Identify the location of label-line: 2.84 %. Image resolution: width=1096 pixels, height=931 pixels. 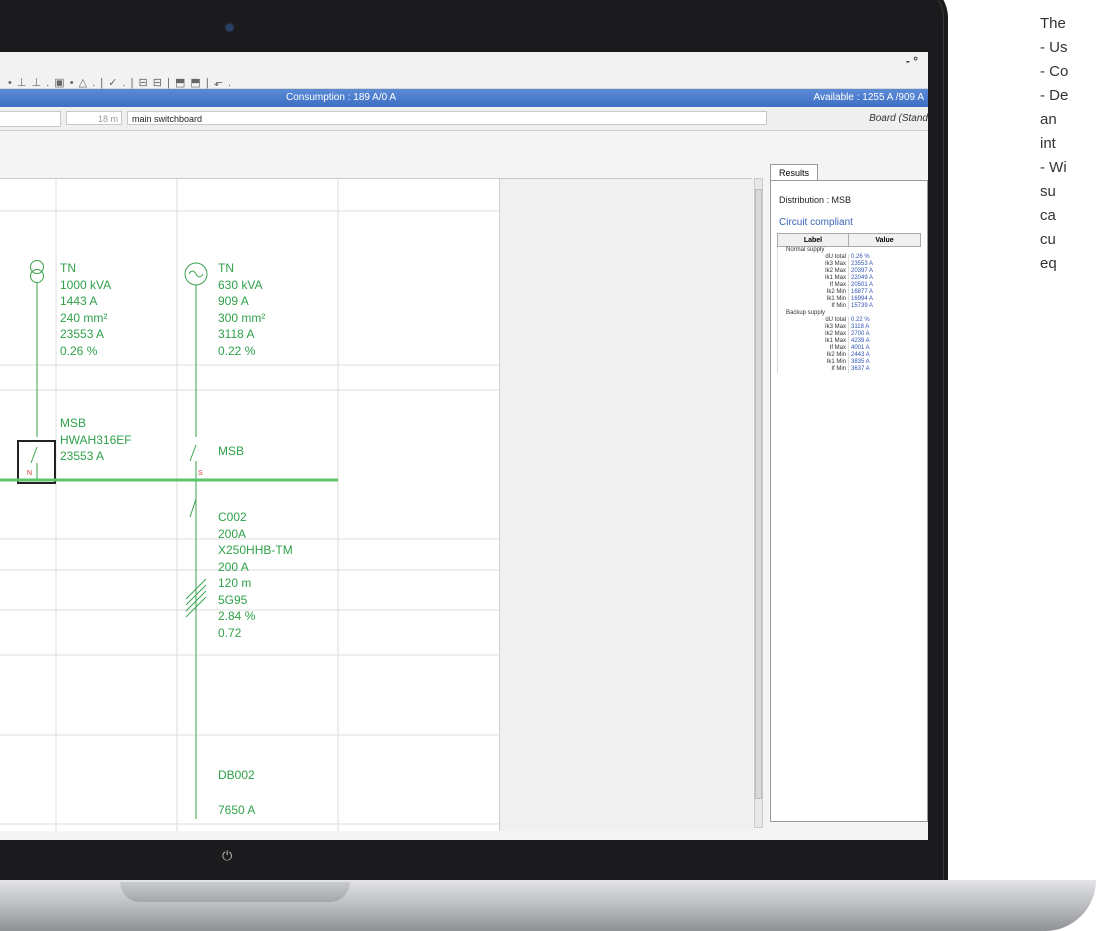
(237, 616).